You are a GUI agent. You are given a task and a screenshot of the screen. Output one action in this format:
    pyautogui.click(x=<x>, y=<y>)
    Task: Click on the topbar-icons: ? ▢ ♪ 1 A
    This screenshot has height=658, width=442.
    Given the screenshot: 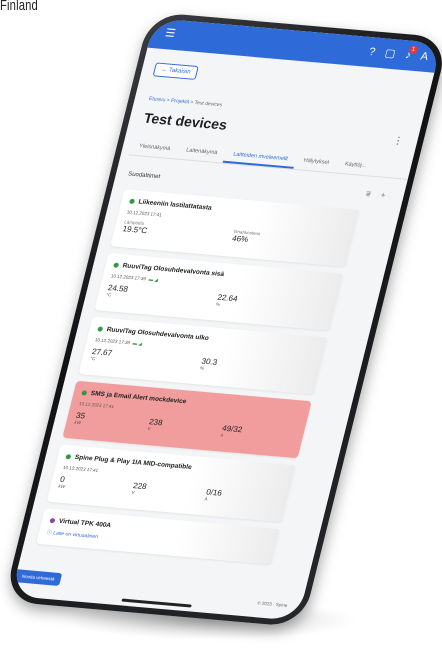 What is the action you would take?
    pyautogui.click(x=398, y=54)
    